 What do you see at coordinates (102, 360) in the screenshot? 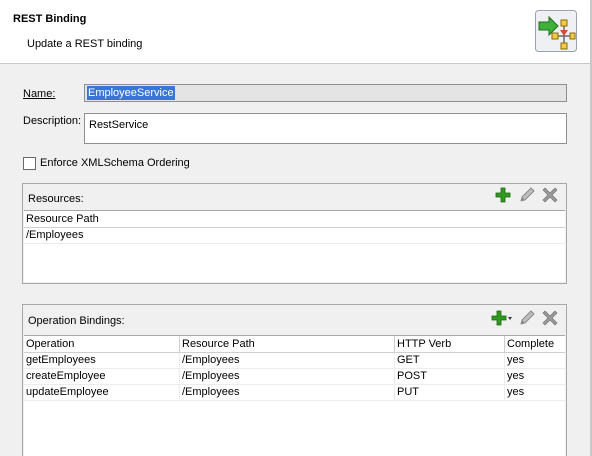
I see `operation-cell: getEmployees` at bounding box center [102, 360].